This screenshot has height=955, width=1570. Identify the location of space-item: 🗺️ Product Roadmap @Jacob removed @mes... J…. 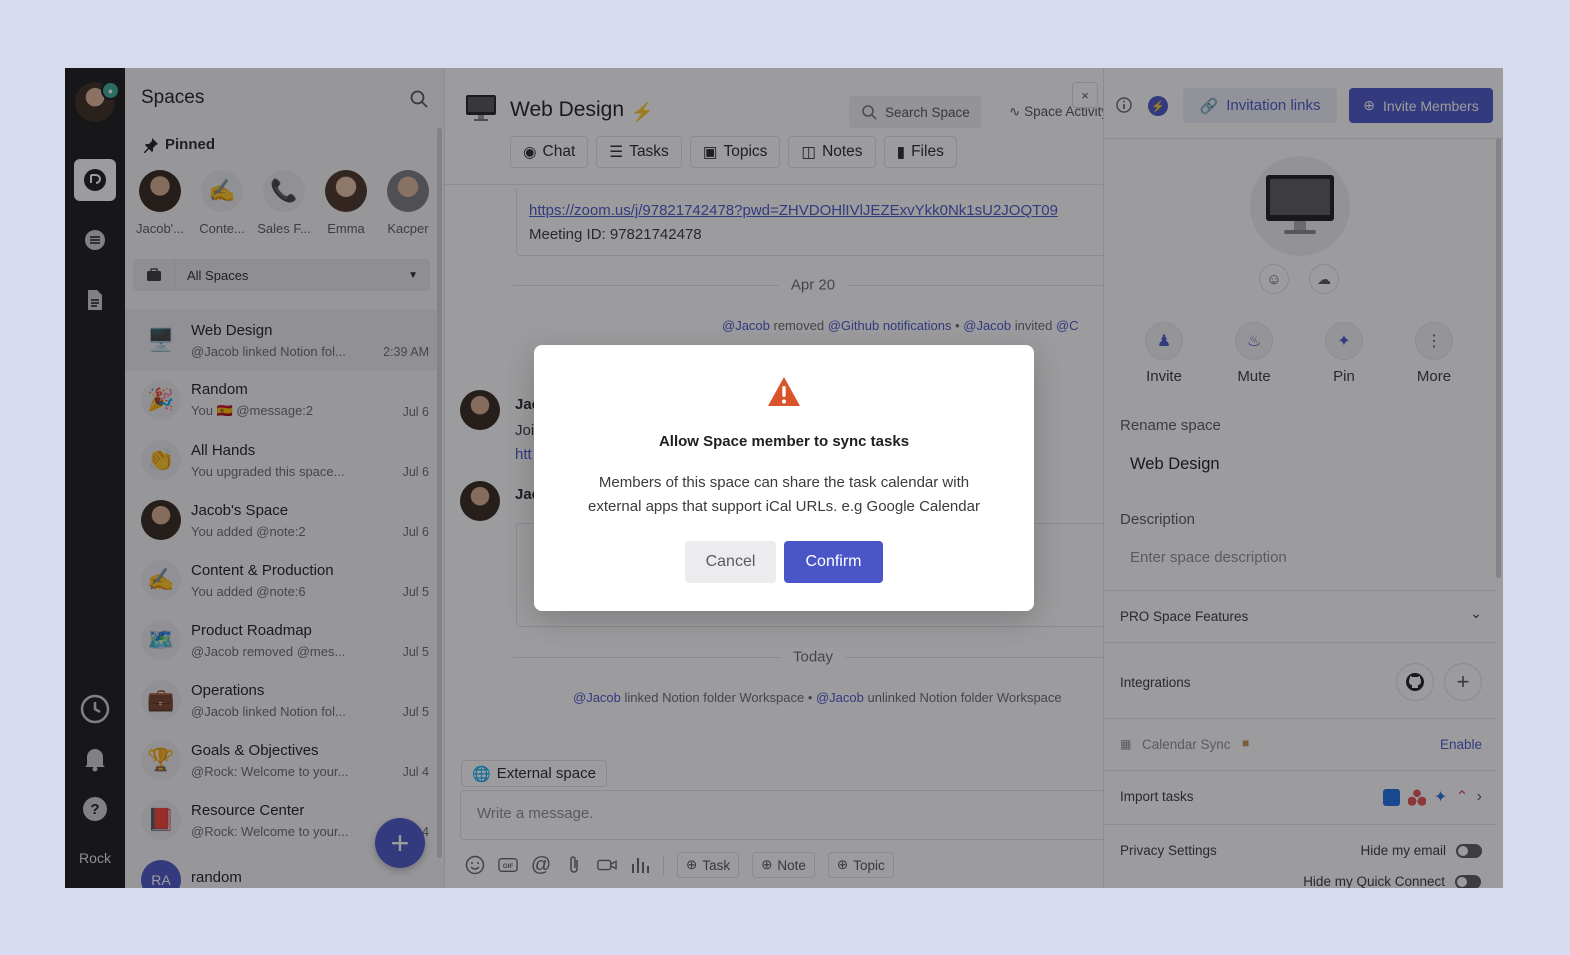
(281, 640).